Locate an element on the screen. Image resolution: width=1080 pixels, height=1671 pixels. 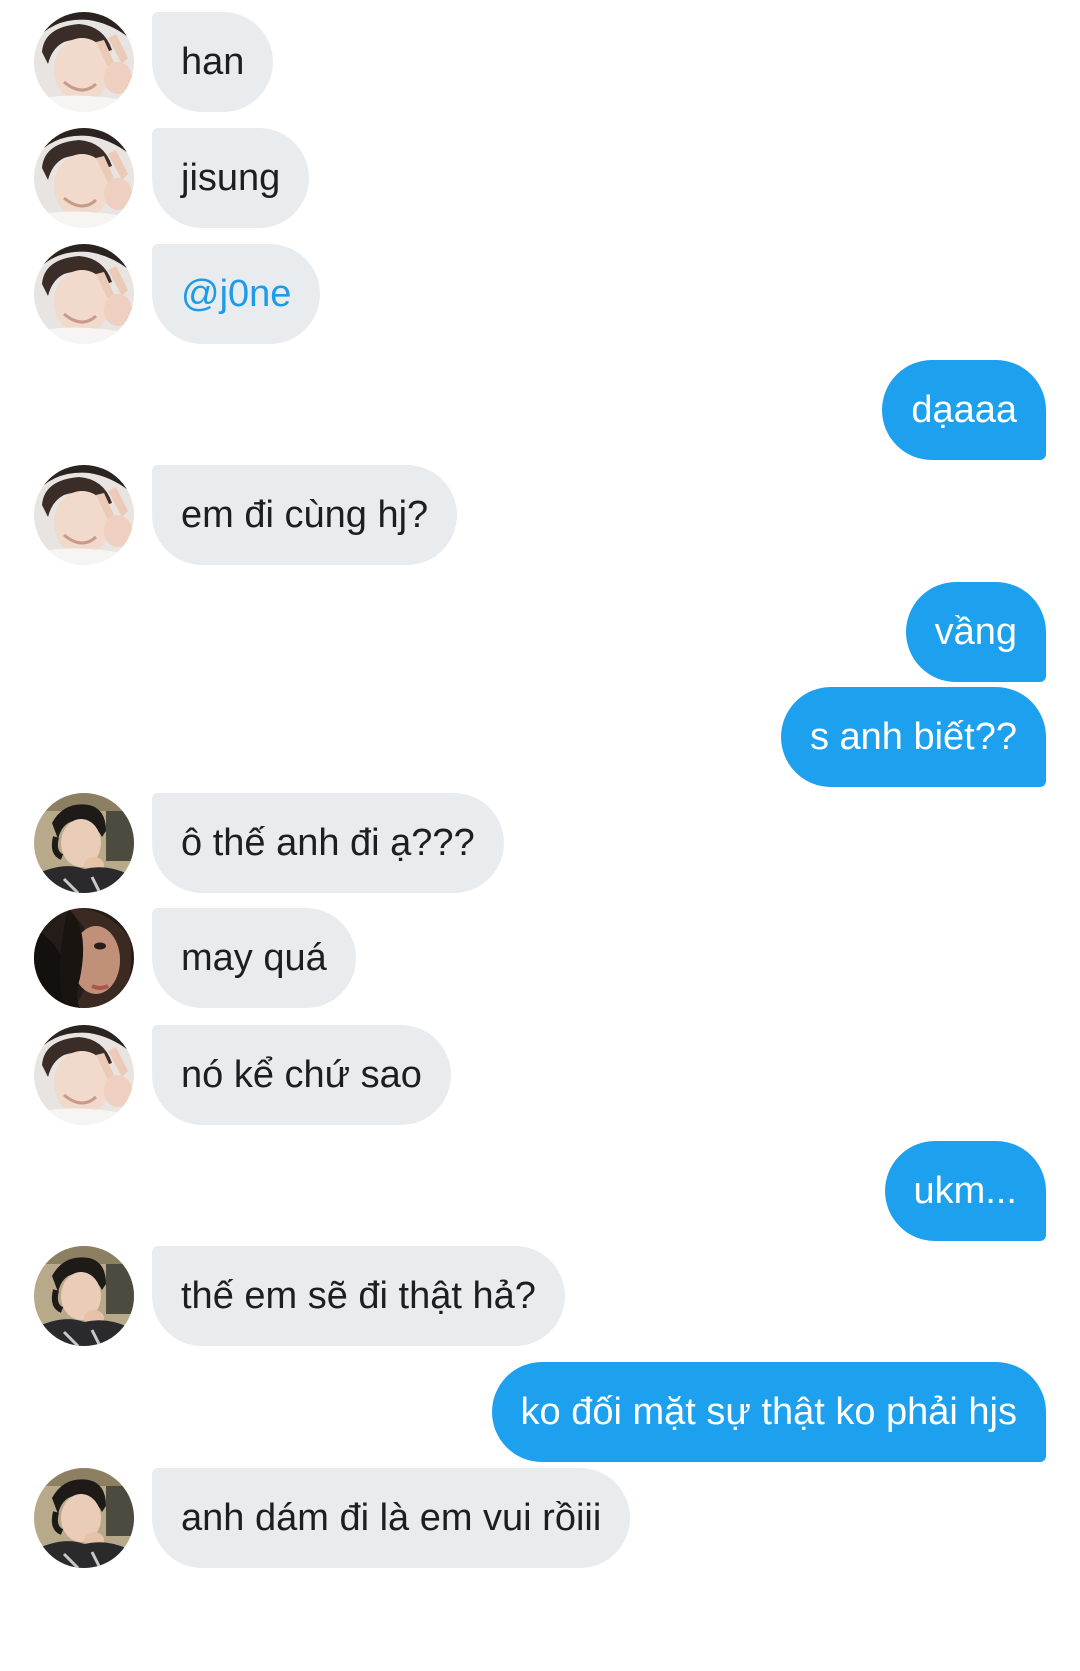
message-bubble: anh dám đi là em vui rồiii is located at coordinates (391, 1518).